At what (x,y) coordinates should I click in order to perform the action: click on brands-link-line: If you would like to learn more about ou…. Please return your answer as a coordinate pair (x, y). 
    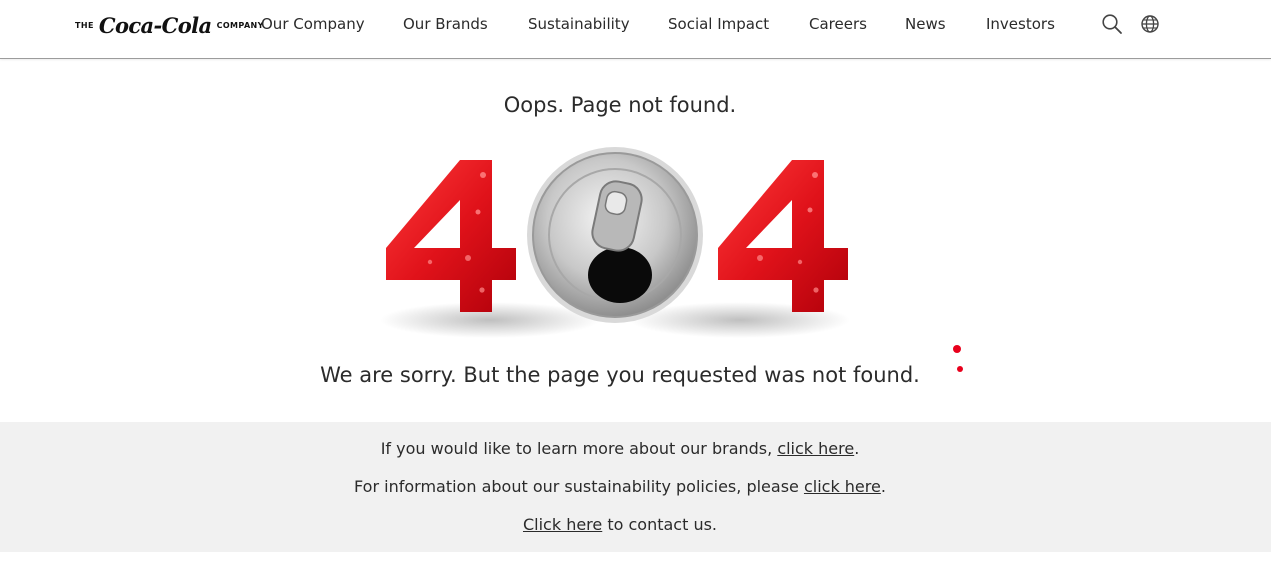
    Looking at the image, I should click on (620, 448).